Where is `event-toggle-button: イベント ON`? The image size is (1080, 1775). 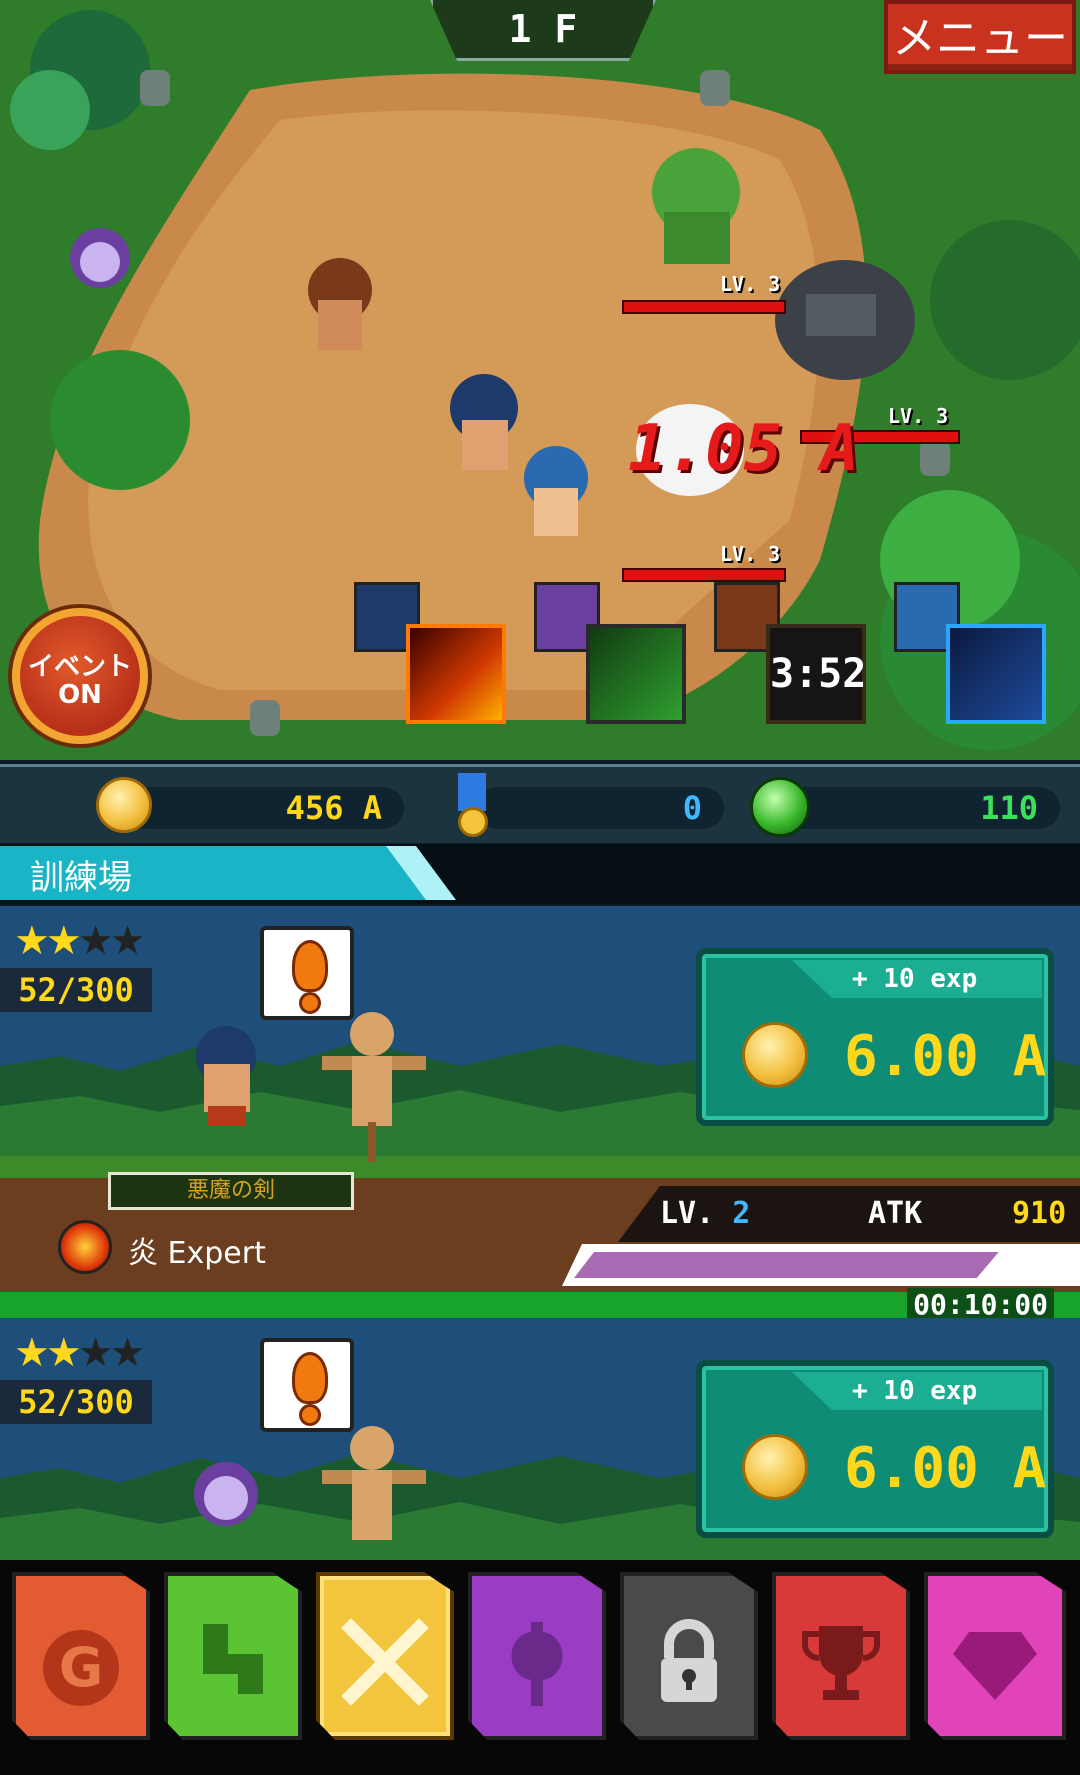
event-toggle-button: イベント ON is located at coordinates (80, 676).